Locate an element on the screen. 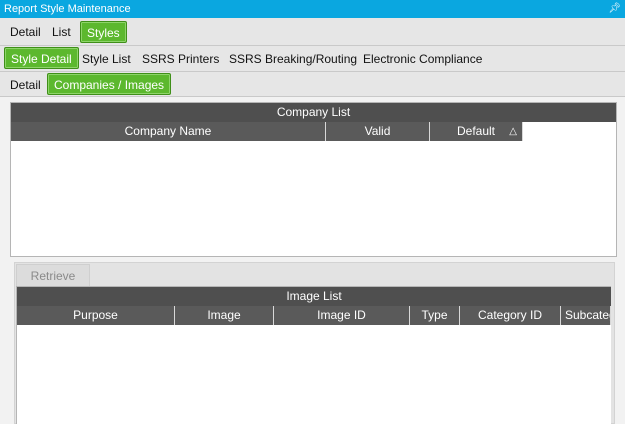  tab-styles: Styles is located at coordinates (103, 32).